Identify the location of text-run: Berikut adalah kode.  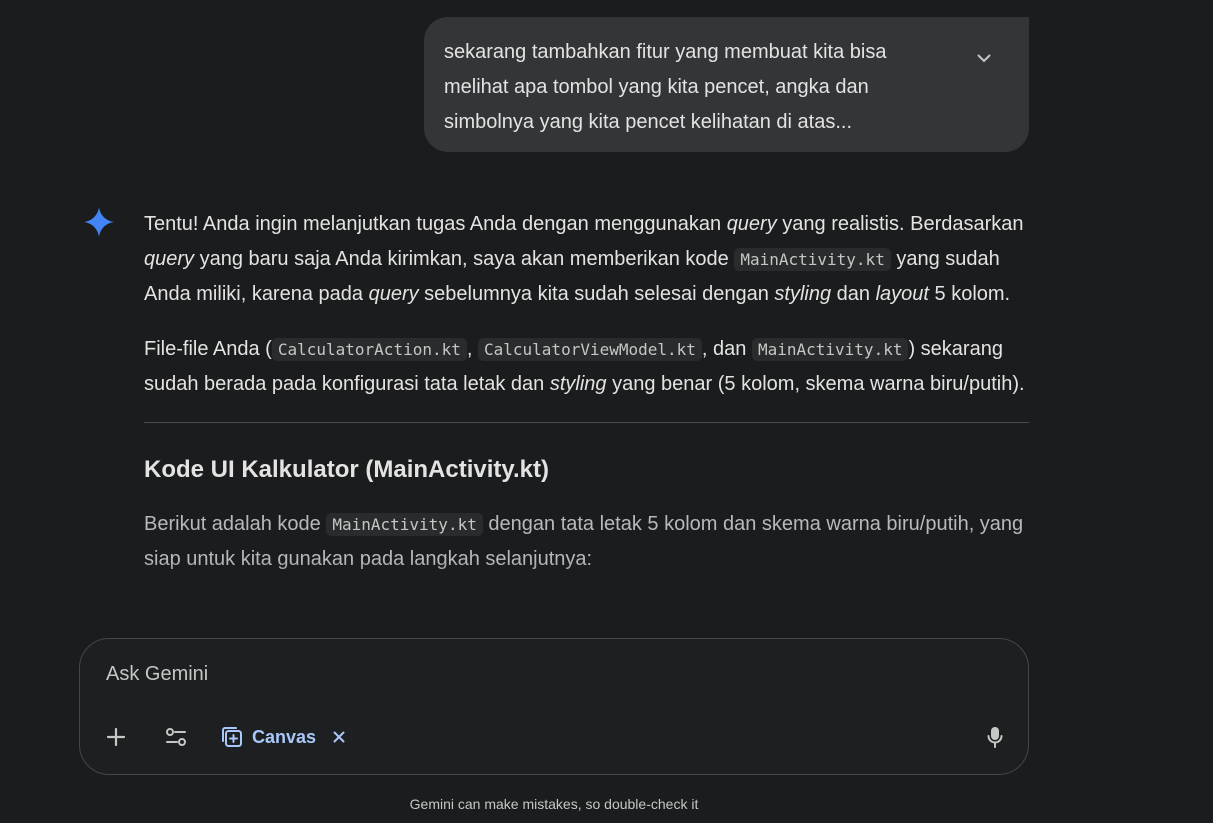
(235, 524).